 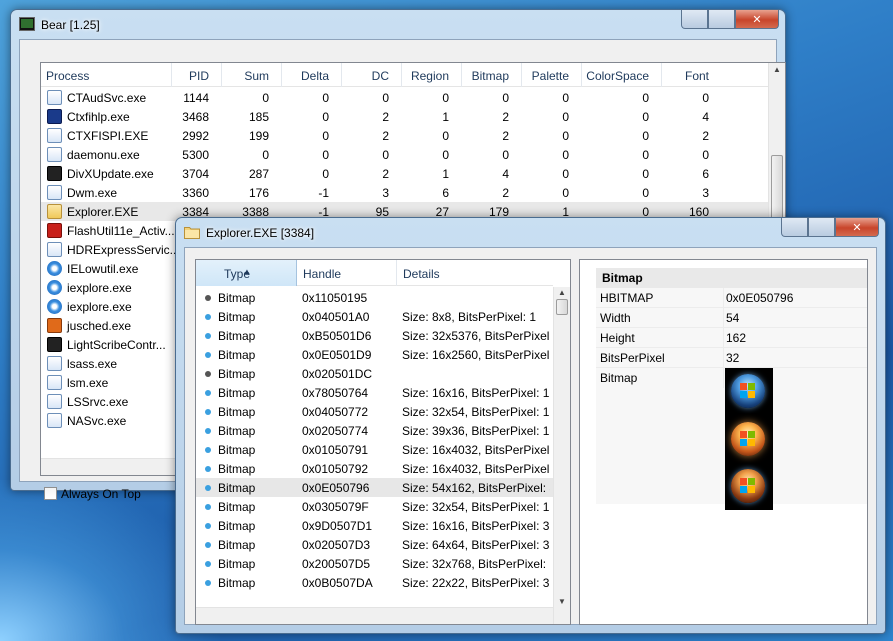 What do you see at coordinates (92, 364) in the screenshot?
I see `process-name: lsass.exe` at bounding box center [92, 364].